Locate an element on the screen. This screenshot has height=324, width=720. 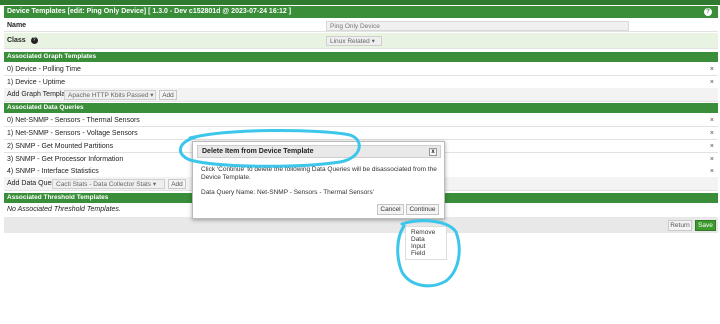
title-annotation-circle is located at coordinates (270, 148).